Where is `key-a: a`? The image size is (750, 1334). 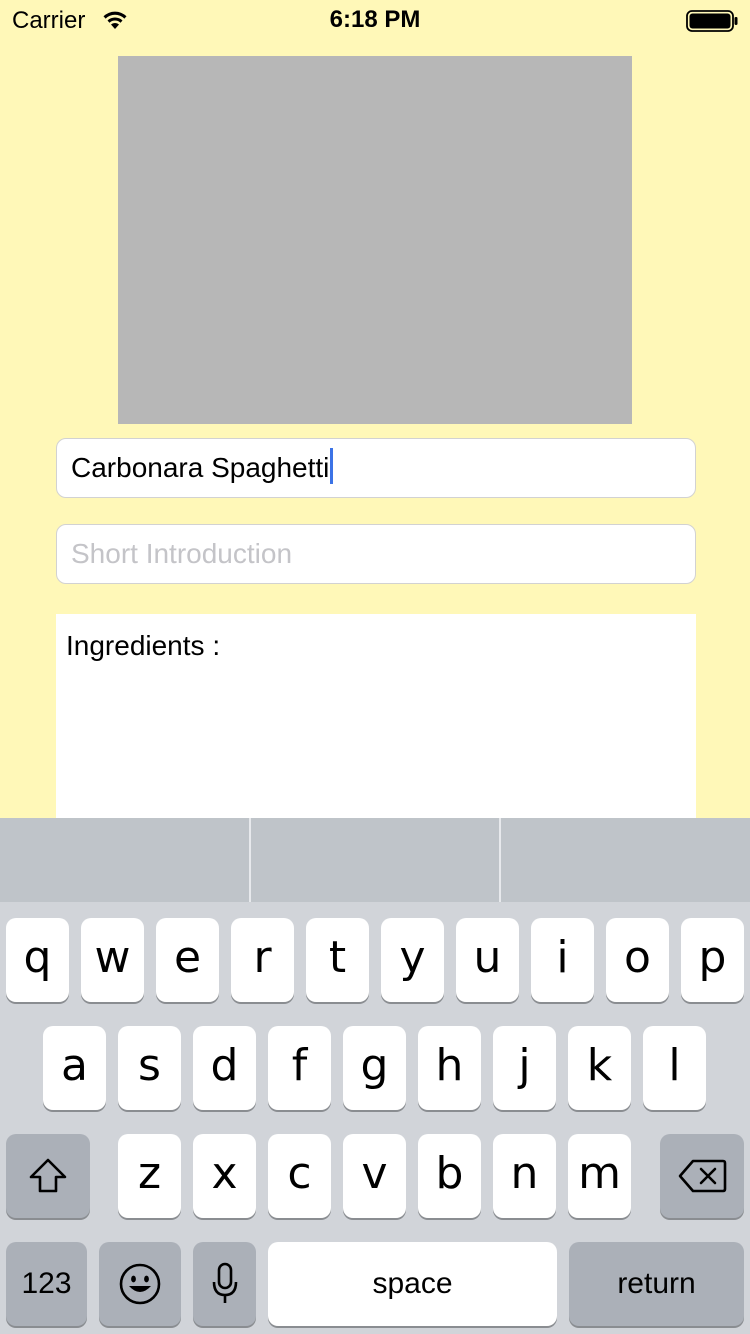
key-a: a is located at coordinates (74, 1068).